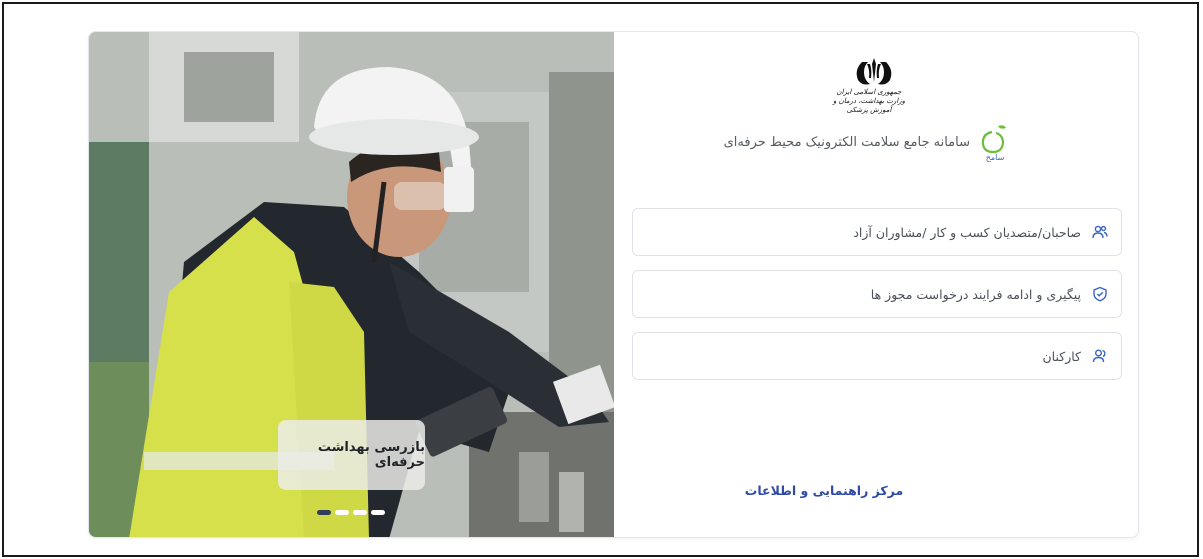 The height and width of the screenshot is (559, 1203). Describe the element at coordinates (975, 294) in the screenshot. I see `option-license-followup-label: پیگیری و ادامه فرایند درخواست مجوز ها` at that location.